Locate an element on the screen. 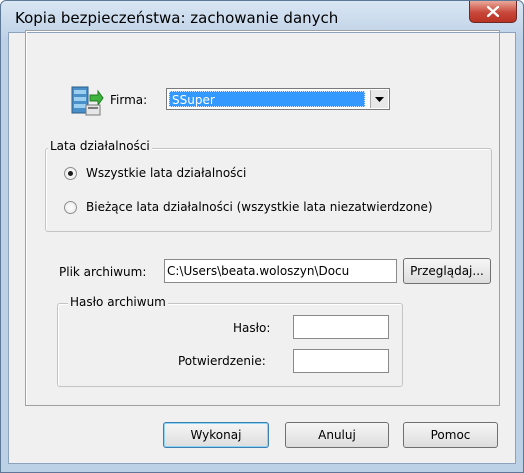  execute-button: Wykonaj is located at coordinates (216, 435).